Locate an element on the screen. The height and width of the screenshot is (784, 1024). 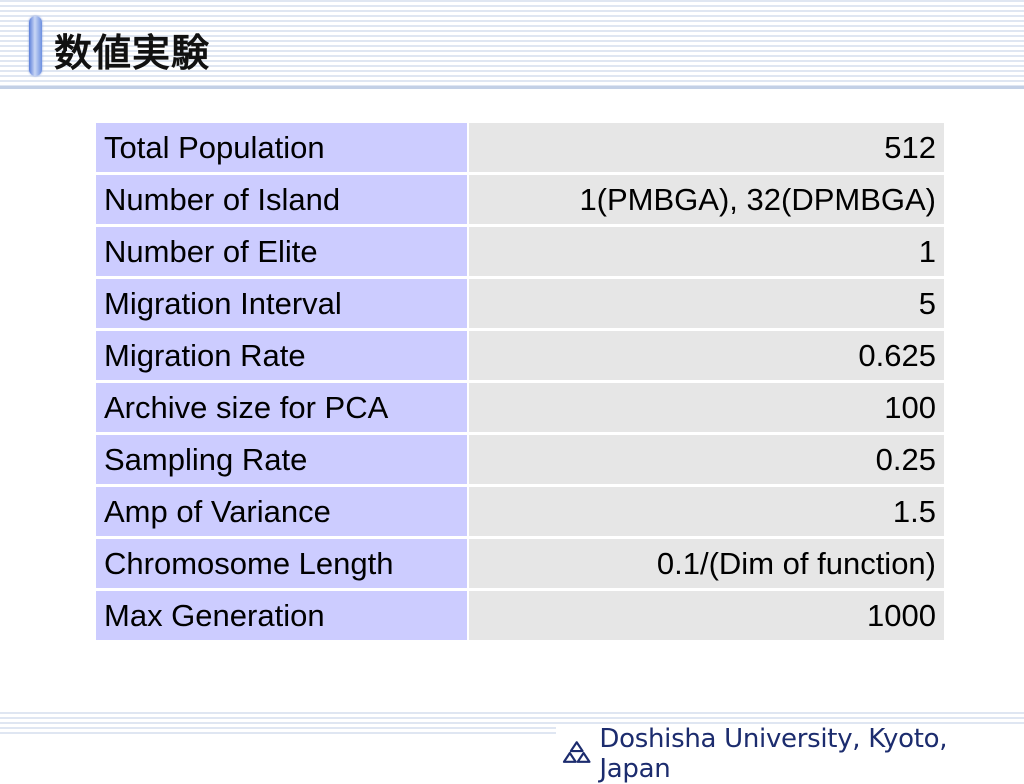
row-label: Number of Elite is located at coordinates (281, 251).